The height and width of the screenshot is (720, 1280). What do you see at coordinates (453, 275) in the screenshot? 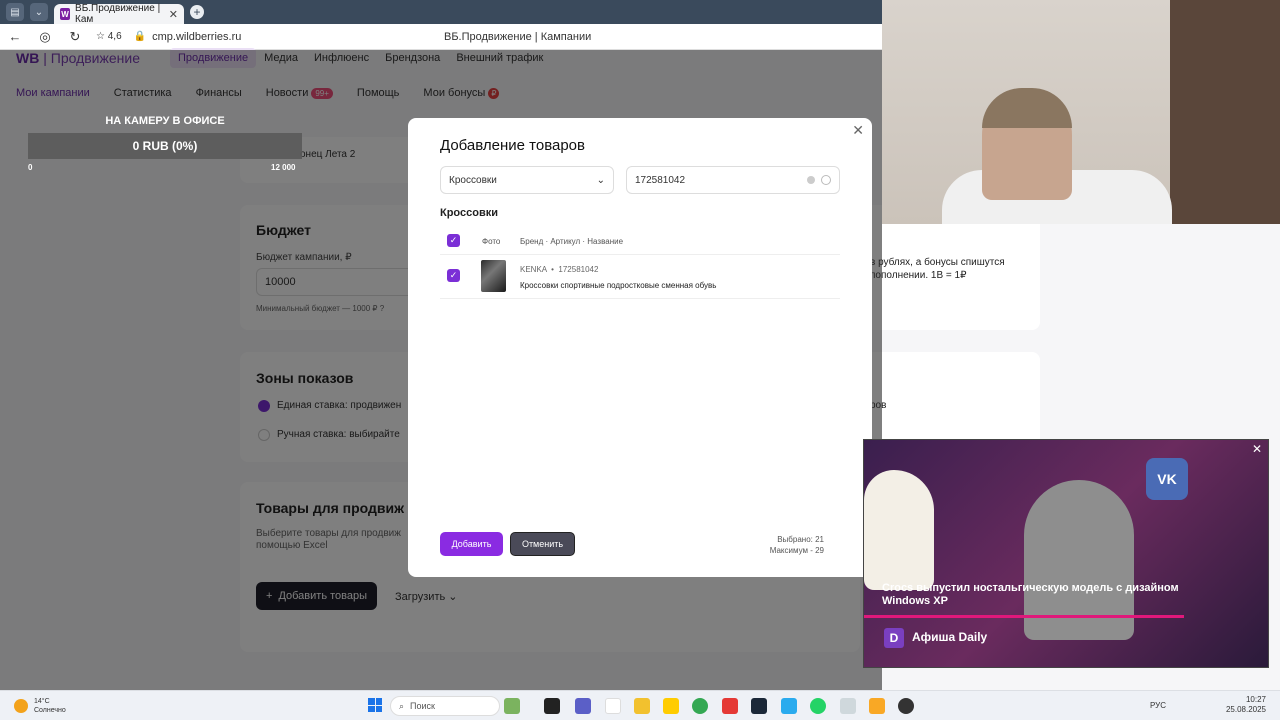
I see `product-checkbox: ✓` at bounding box center [453, 275].